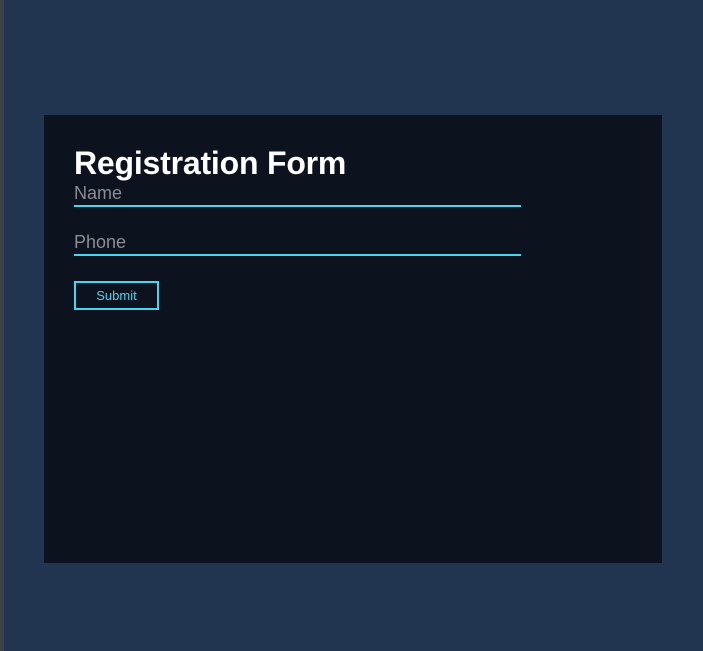 This screenshot has height=651, width=703. What do you see at coordinates (116, 295) in the screenshot?
I see `submit-button: Submit` at bounding box center [116, 295].